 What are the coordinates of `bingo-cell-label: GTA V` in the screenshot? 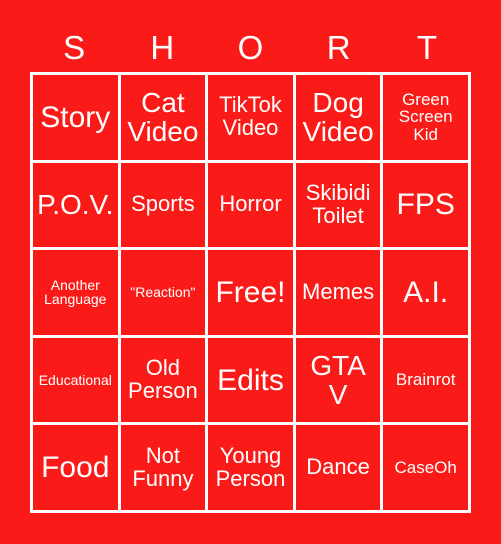 It's located at (338, 380).